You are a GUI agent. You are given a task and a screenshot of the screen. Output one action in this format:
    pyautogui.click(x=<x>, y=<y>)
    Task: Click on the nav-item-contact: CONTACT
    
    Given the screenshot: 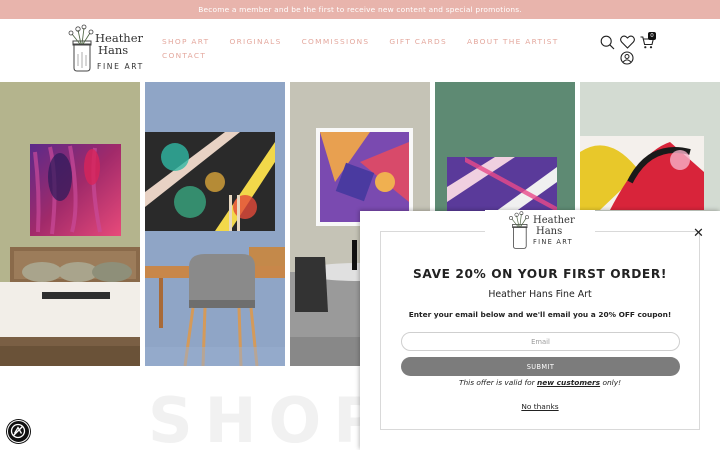 What is the action you would take?
    pyautogui.click(x=184, y=55)
    